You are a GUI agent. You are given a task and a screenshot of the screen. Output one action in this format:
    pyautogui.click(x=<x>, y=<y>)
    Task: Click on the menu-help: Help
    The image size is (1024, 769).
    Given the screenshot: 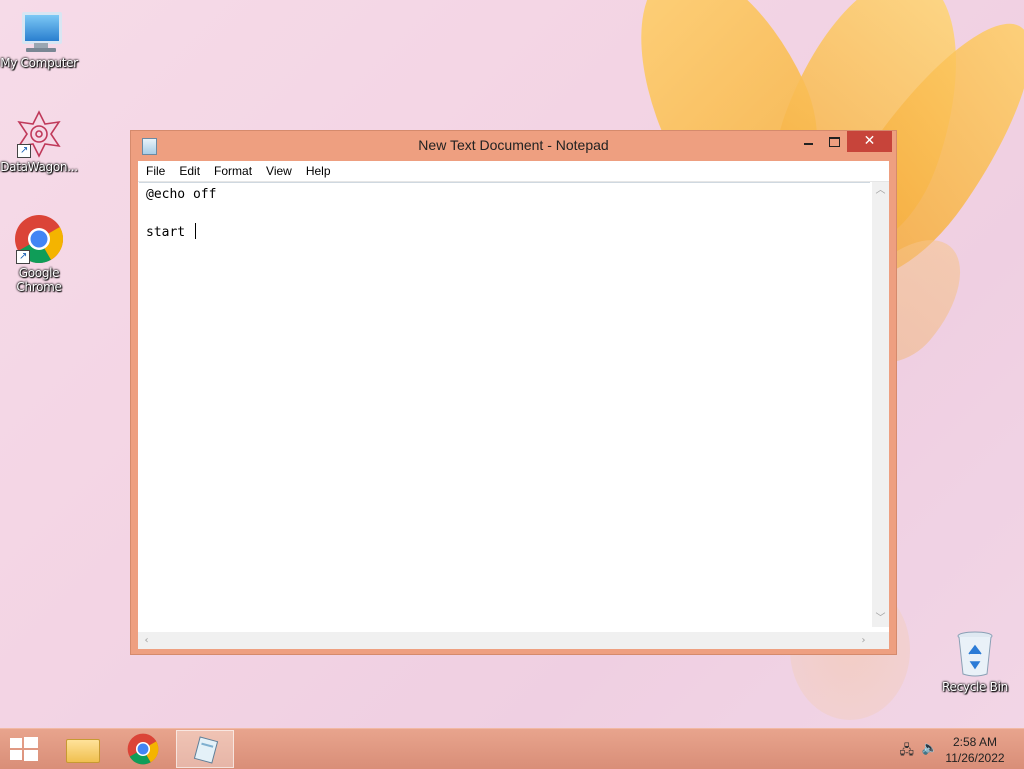 What is the action you would take?
    pyautogui.click(x=318, y=171)
    